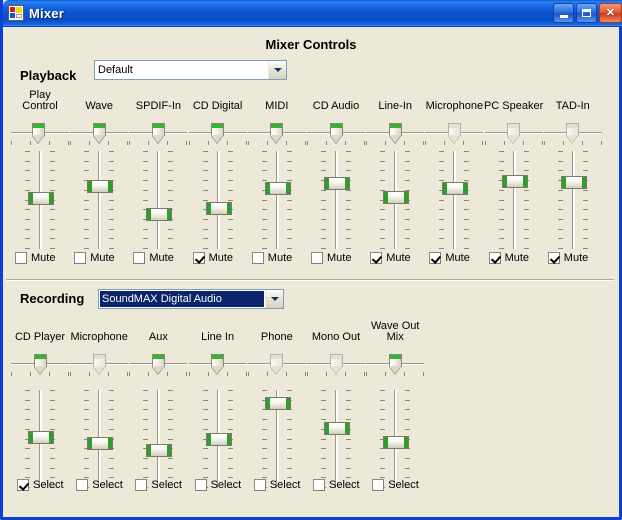 This screenshot has width=622, height=520. Describe the element at coordinates (190, 70) in the screenshot. I see `playback-device-select: Default` at that location.